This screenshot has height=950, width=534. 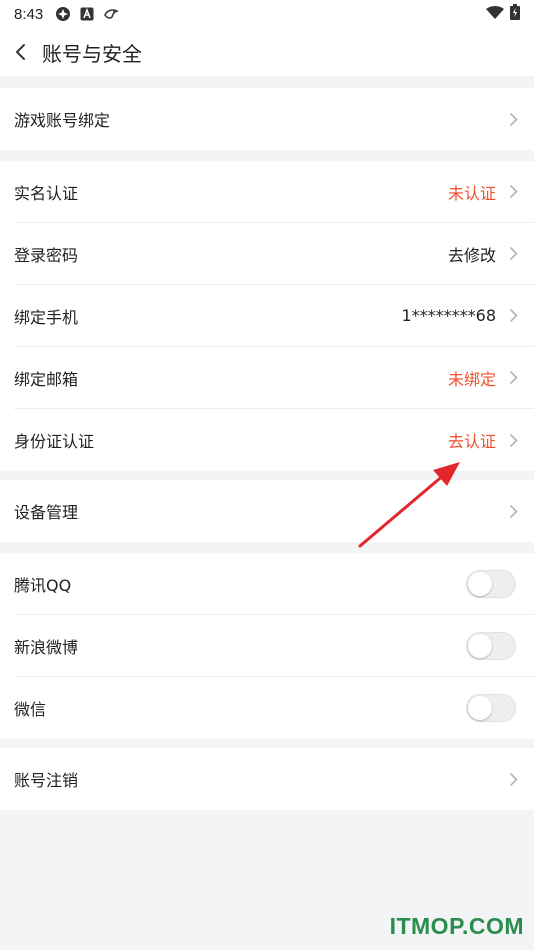 I want to click on phone-value: 1********68, so click(x=448, y=315).